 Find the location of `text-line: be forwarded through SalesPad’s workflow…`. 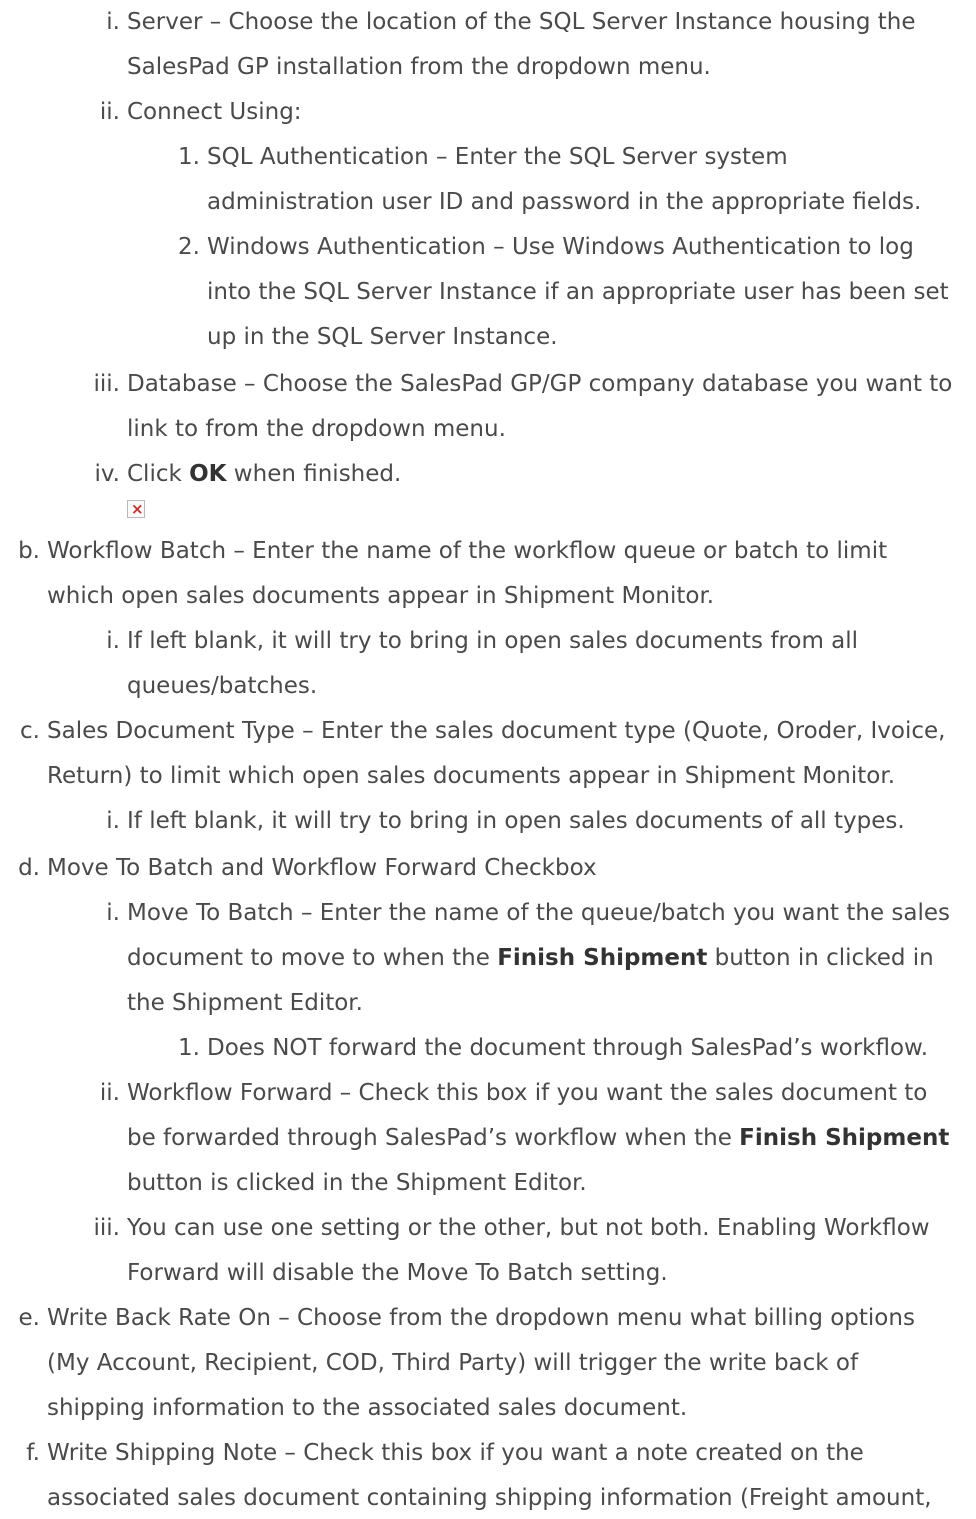

text-line: be forwarded through SalesPad’s workflow… is located at coordinates (538, 1138).